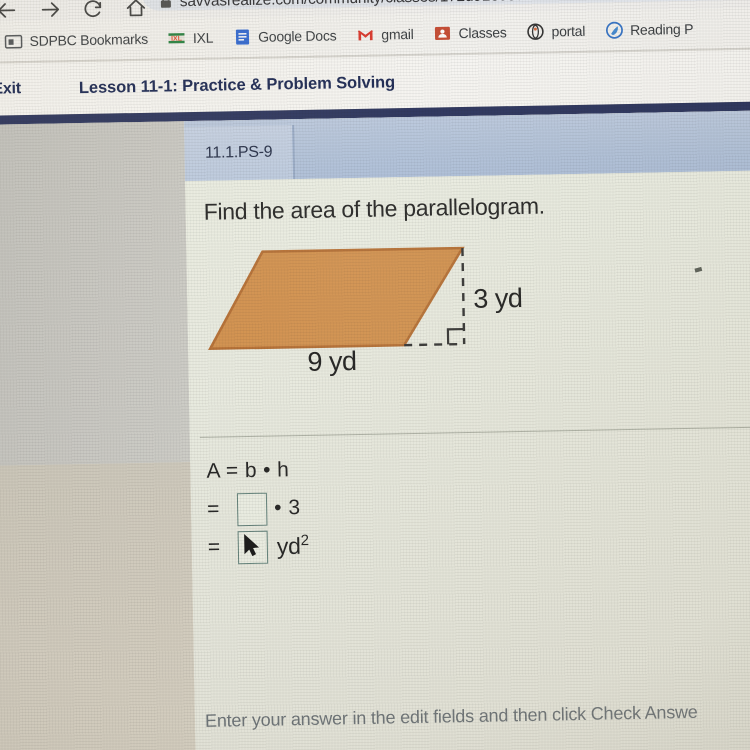 This screenshot has height=750, width=750. I want to click on tab-label: 11.1.PS-9, so click(238, 152).